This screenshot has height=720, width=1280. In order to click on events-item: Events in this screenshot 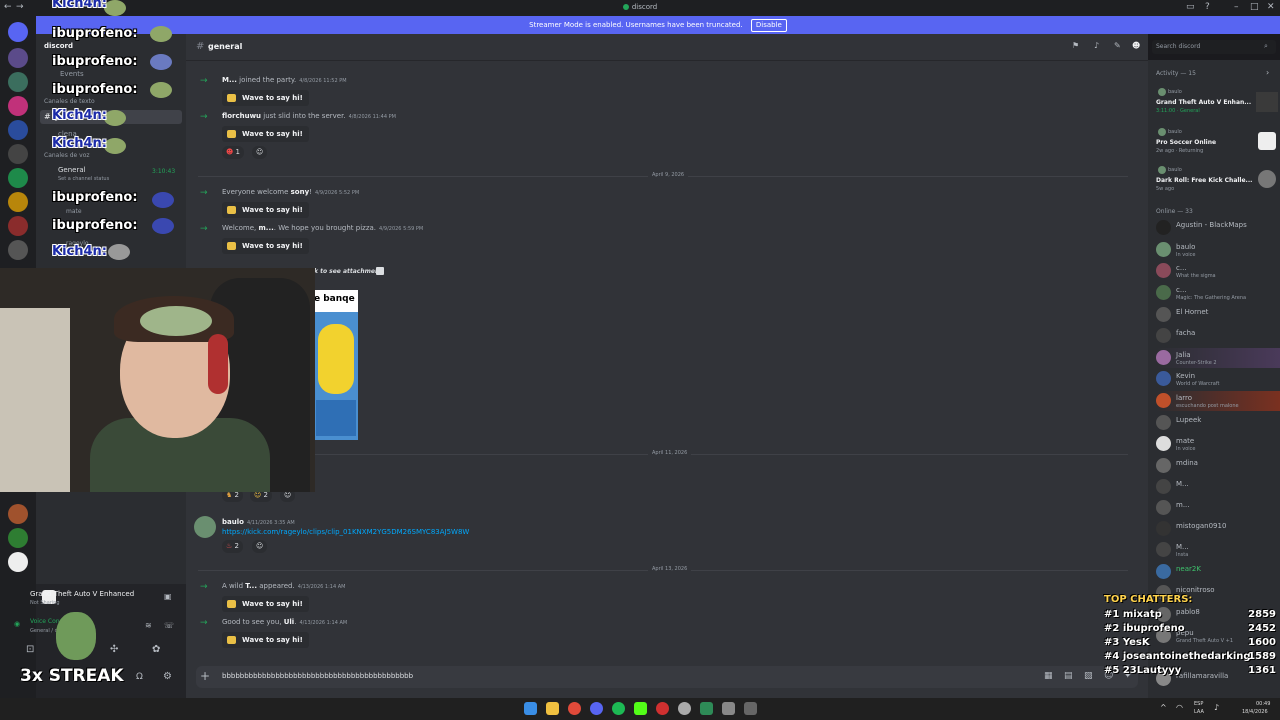, I will do `click(72, 74)`.